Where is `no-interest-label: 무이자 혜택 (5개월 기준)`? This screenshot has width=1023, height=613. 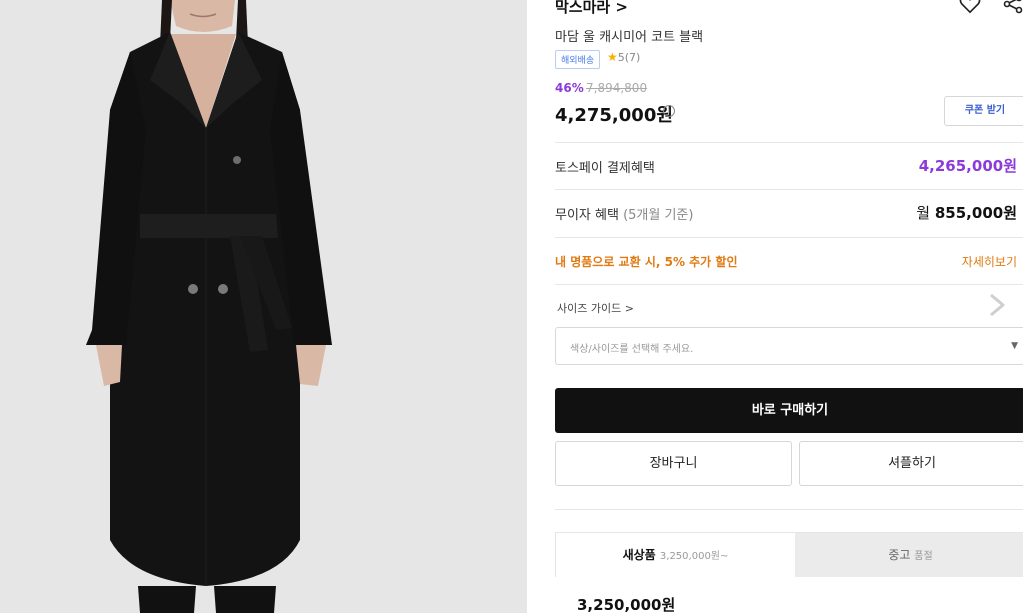 no-interest-label: 무이자 혜택 (5개월 기준) is located at coordinates (624, 213).